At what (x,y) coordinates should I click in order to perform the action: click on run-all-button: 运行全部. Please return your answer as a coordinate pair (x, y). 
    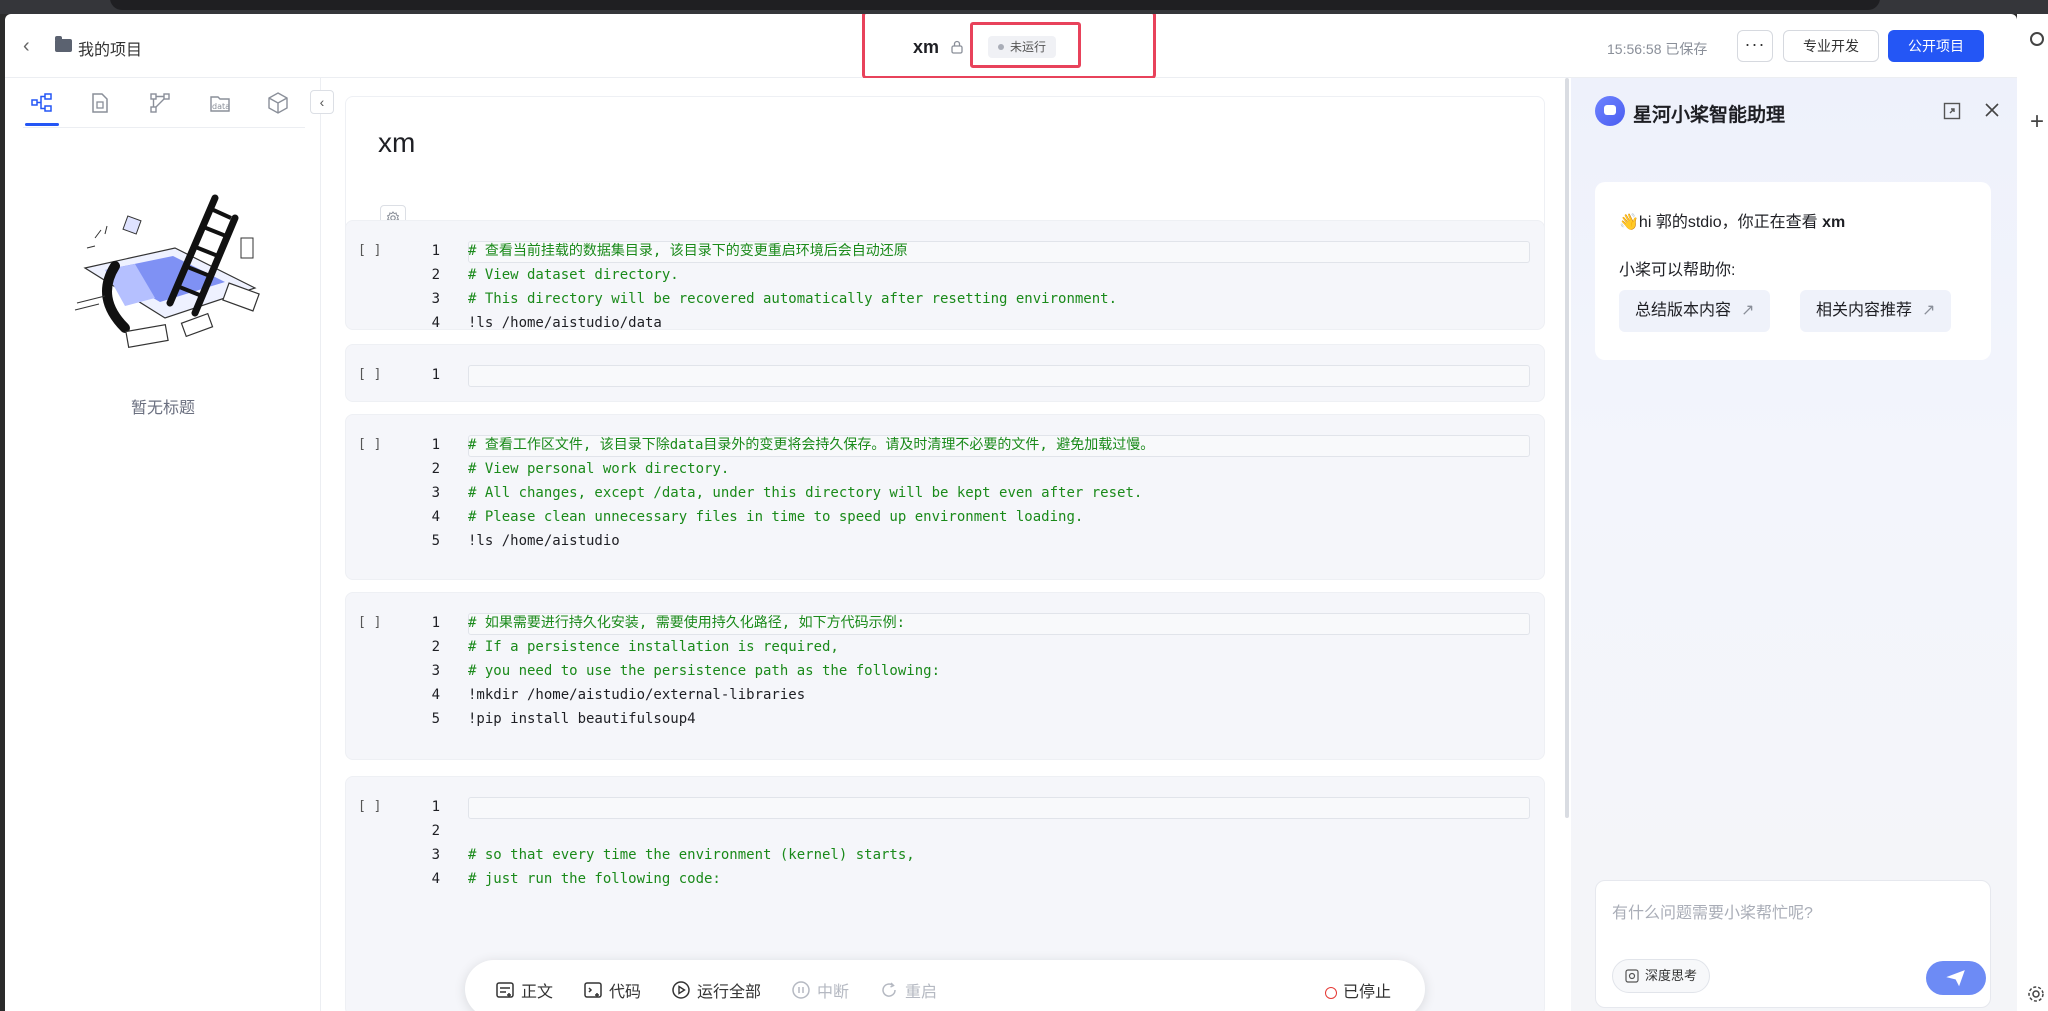
    Looking at the image, I should click on (716, 990).